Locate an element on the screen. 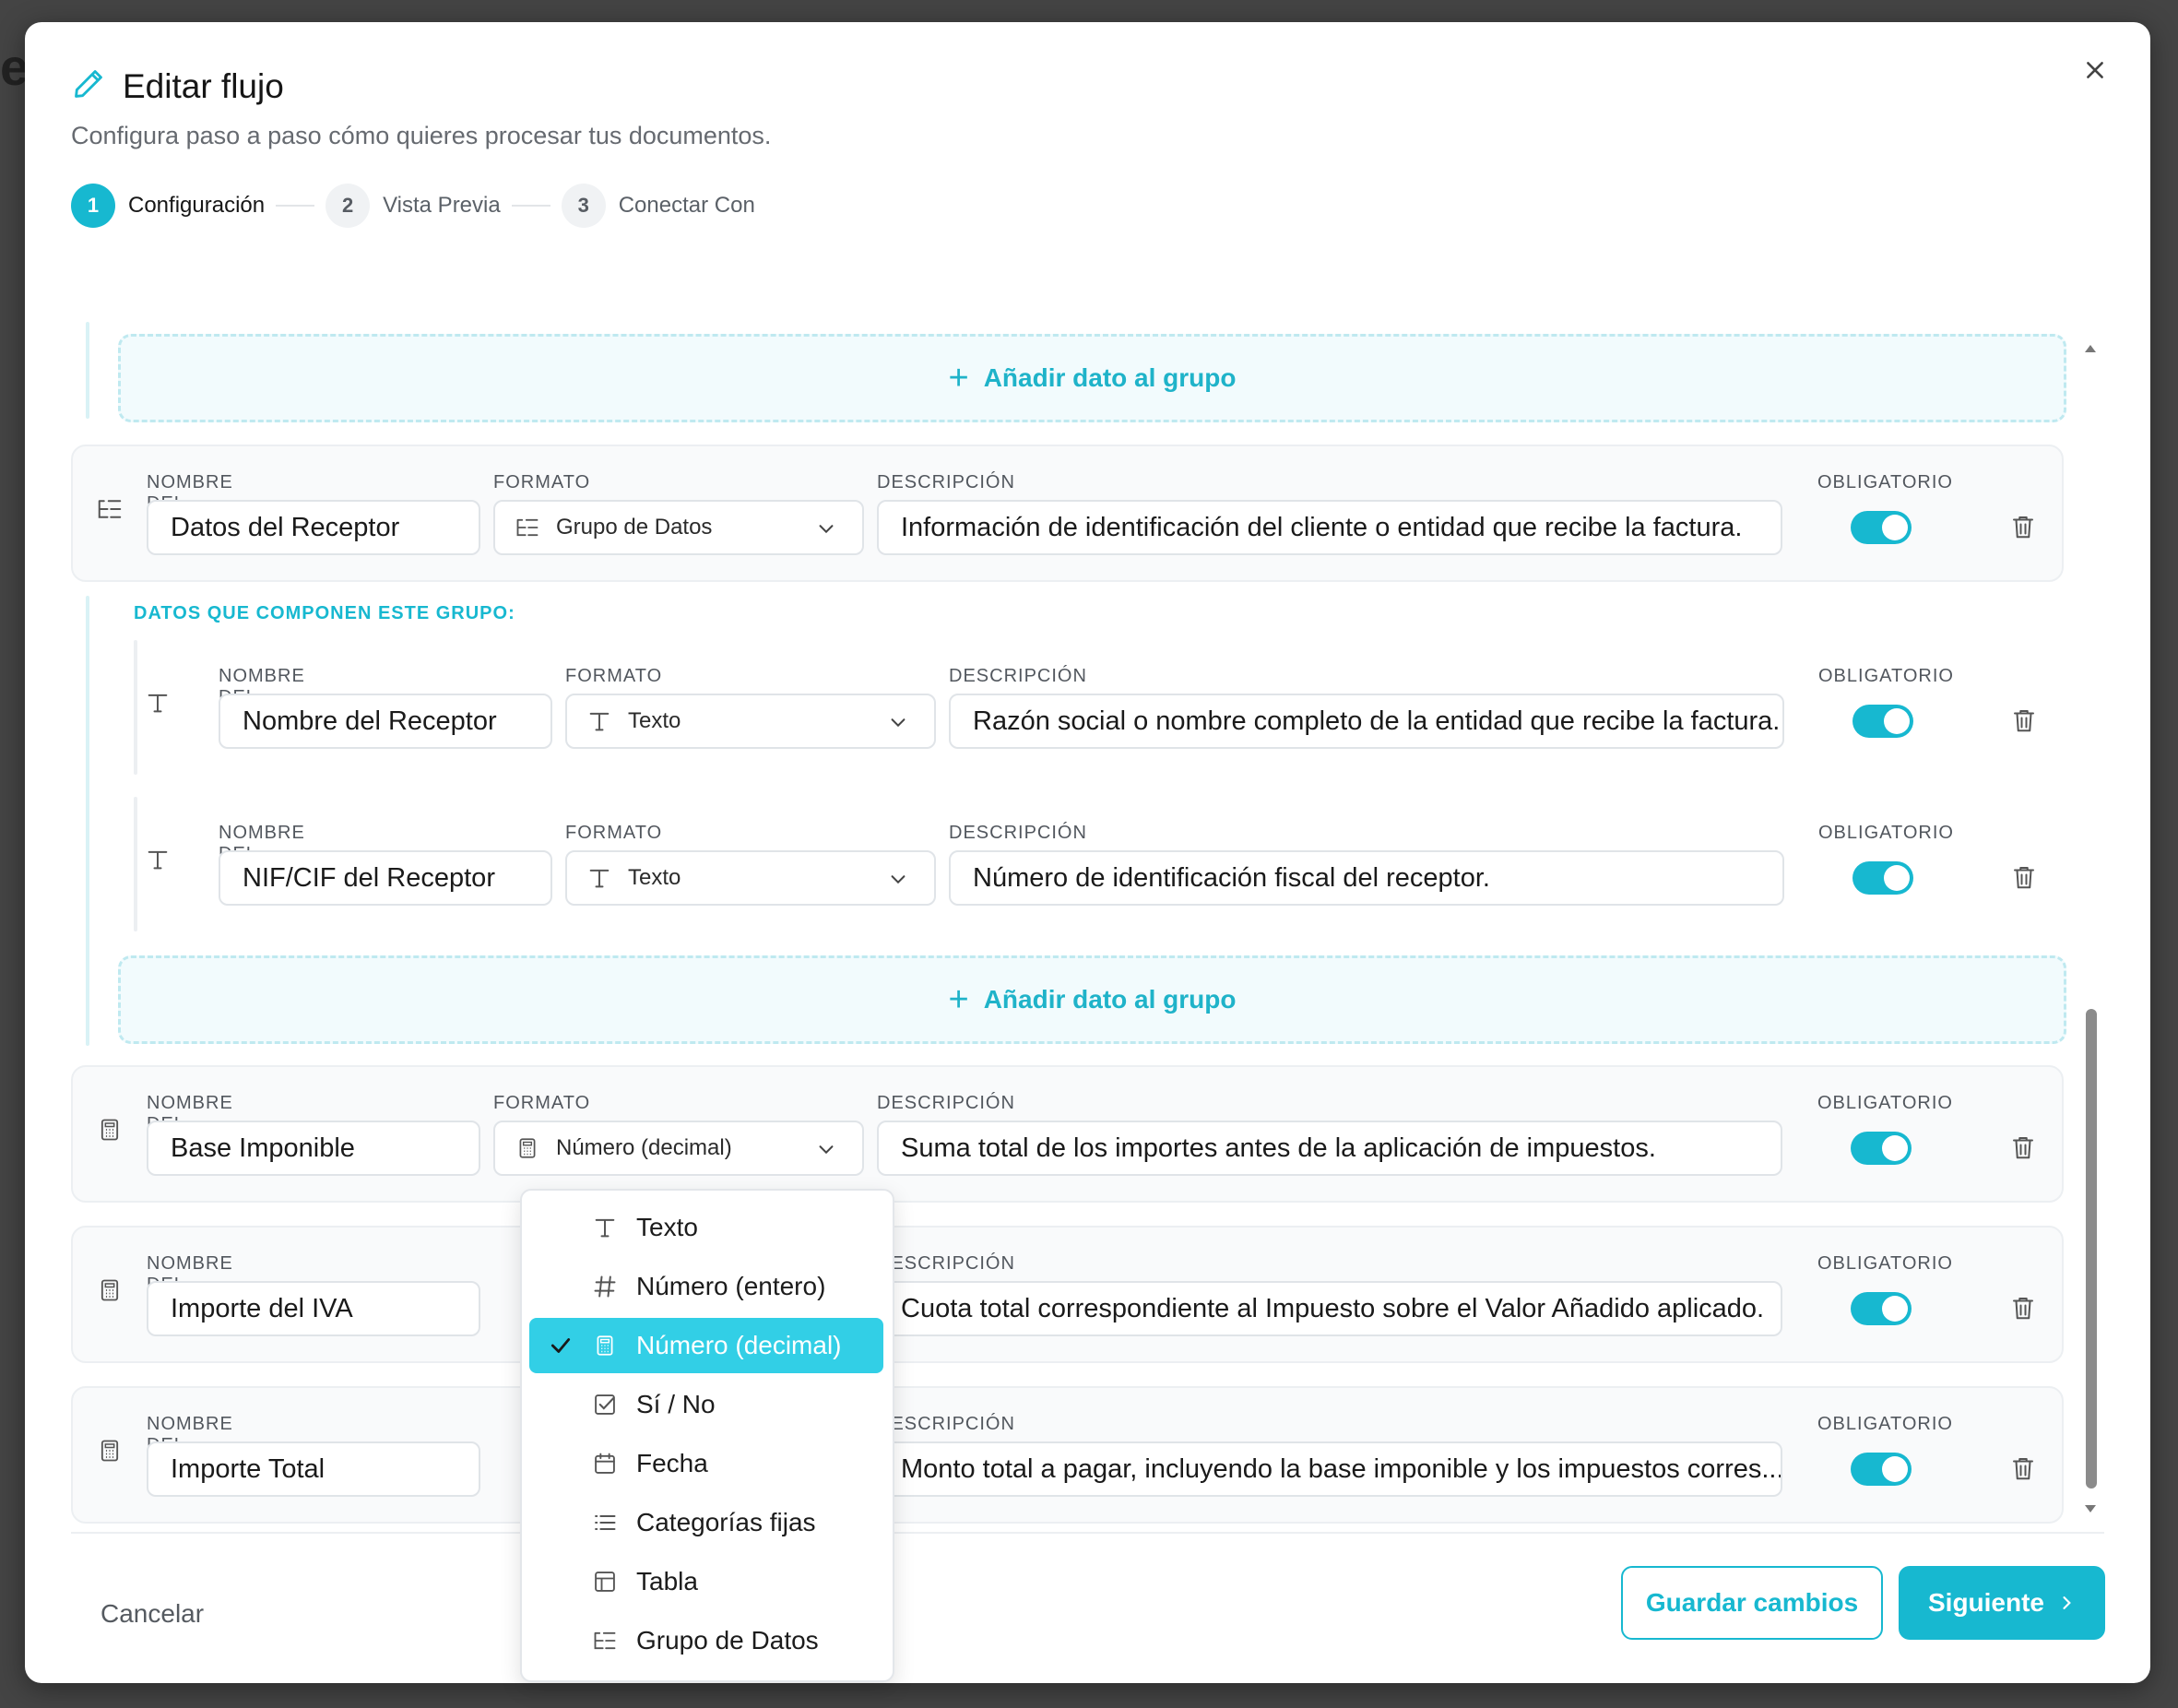 The image size is (2178, 1708). step-number: 3 is located at coordinates (583, 206).